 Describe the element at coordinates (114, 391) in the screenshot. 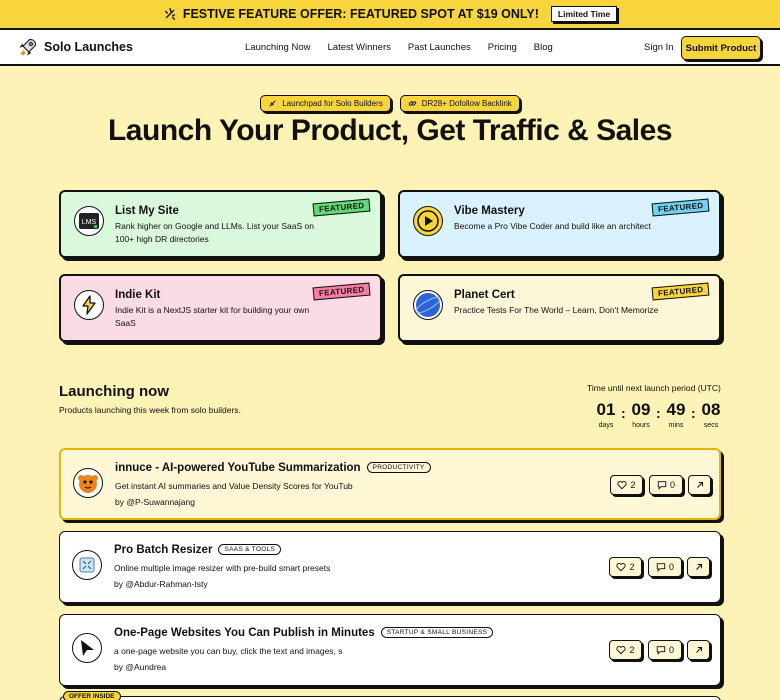

I see `launching-now-title: Launching now` at that location.